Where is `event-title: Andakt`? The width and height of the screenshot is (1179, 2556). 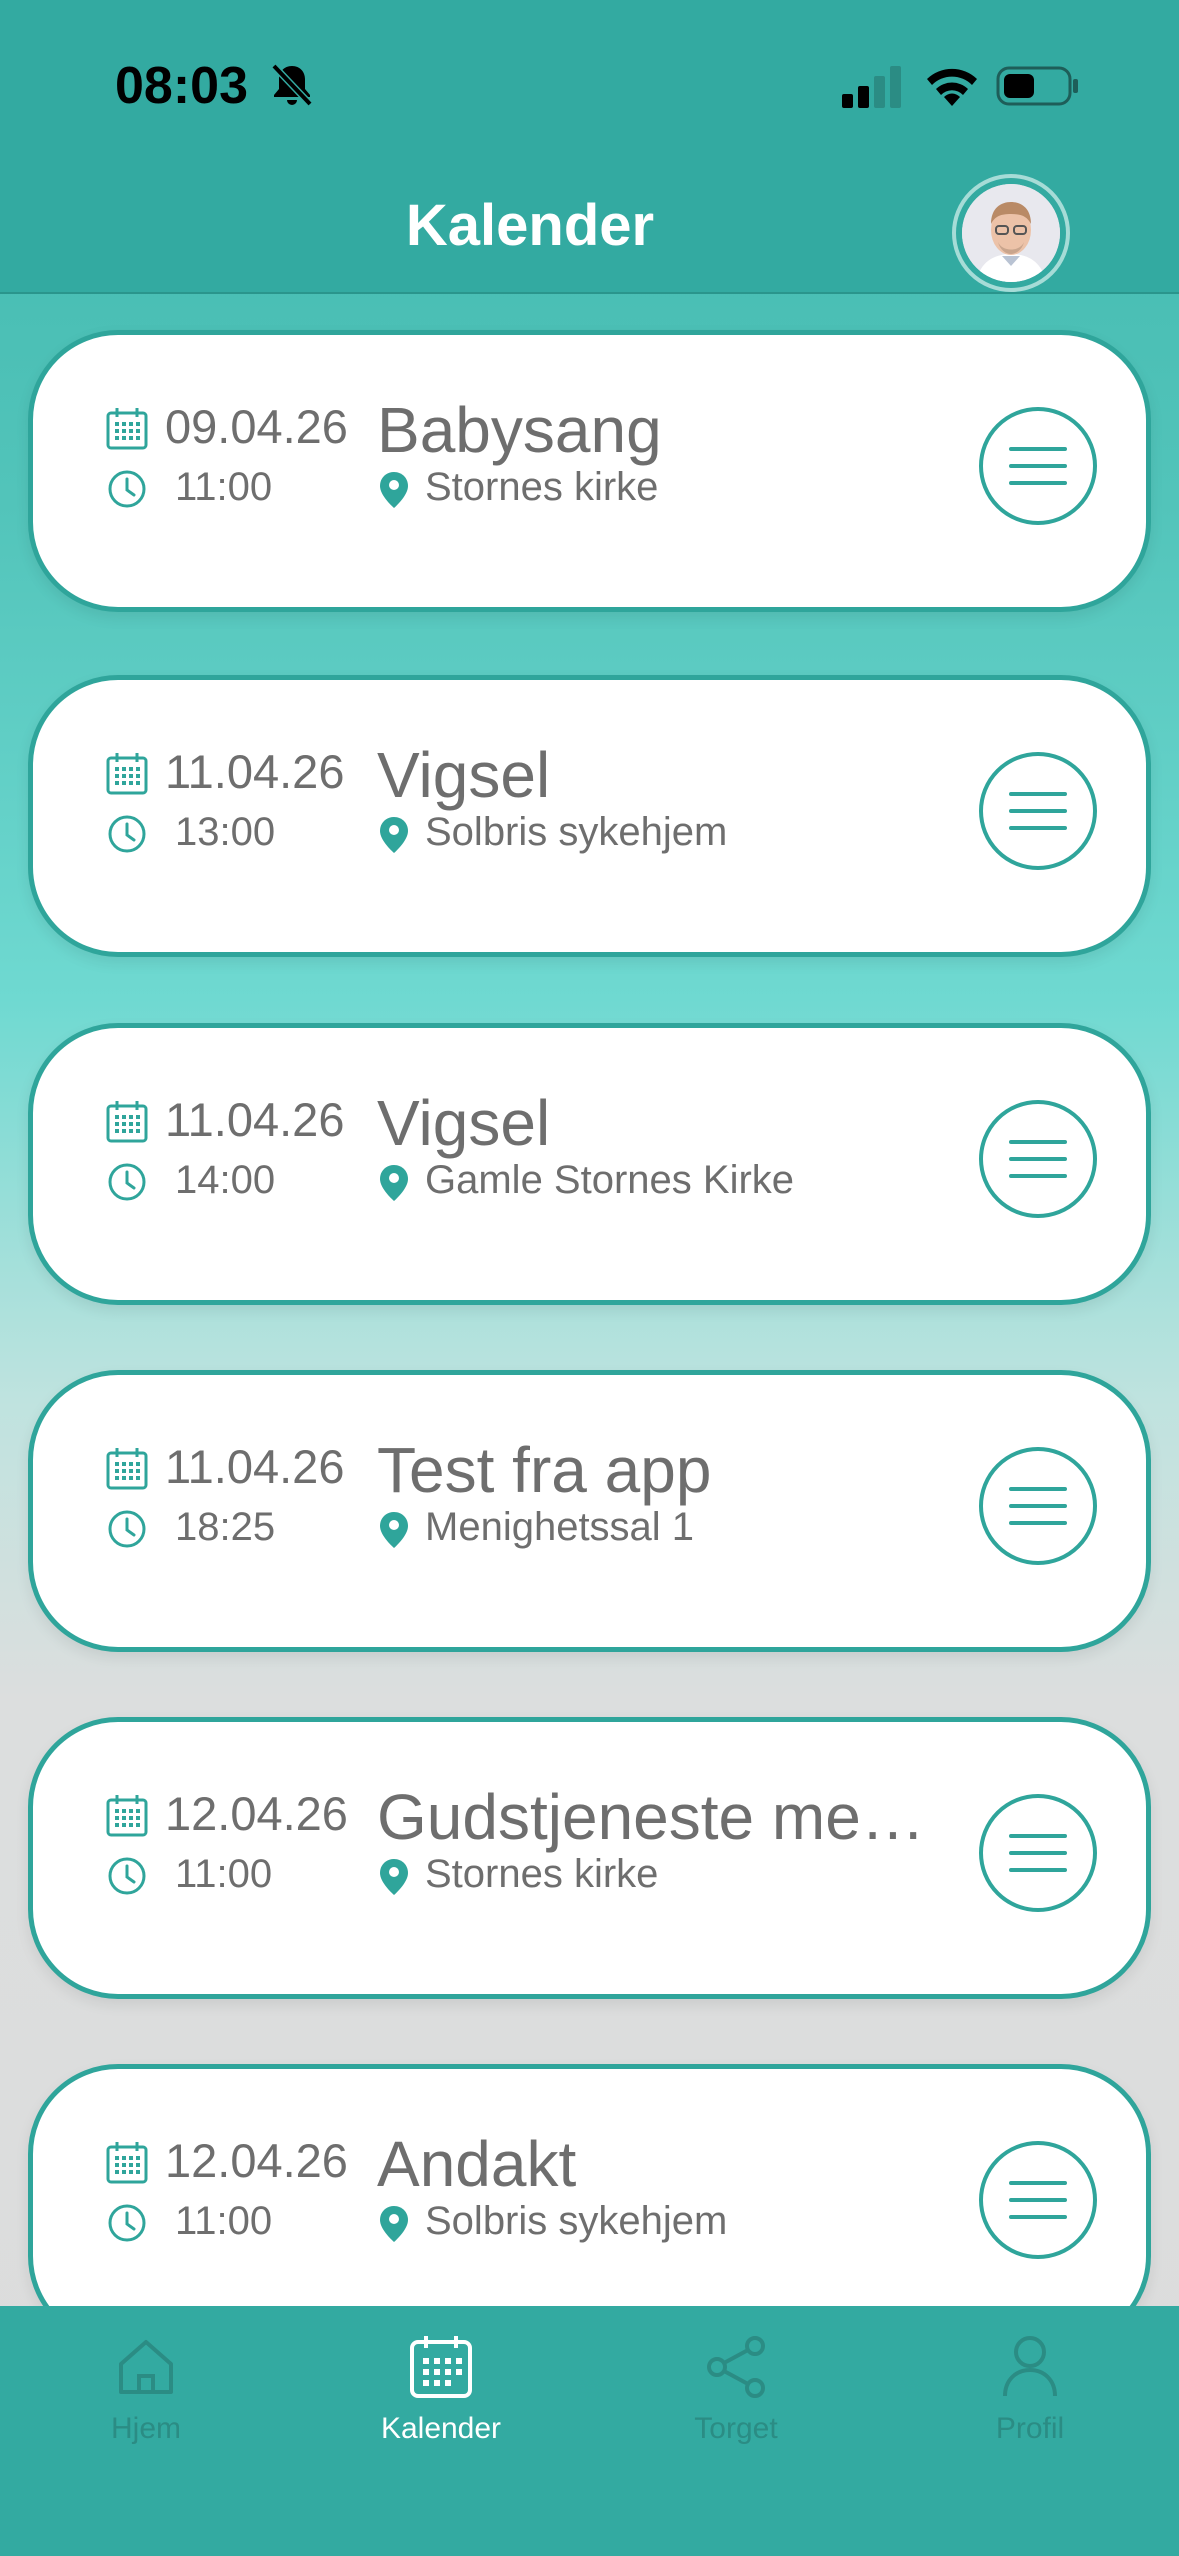
event-title: Andakt is located at coordinates (477, 2164).